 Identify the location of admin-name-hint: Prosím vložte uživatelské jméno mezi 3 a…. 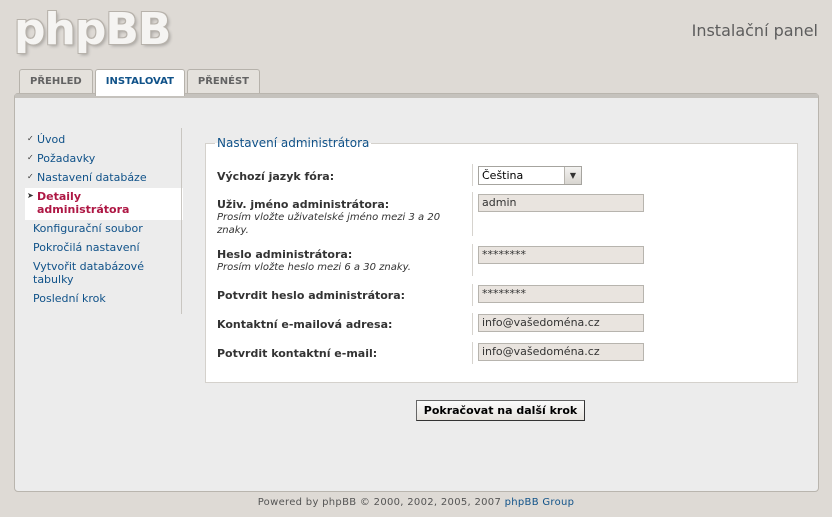
(329, 224).